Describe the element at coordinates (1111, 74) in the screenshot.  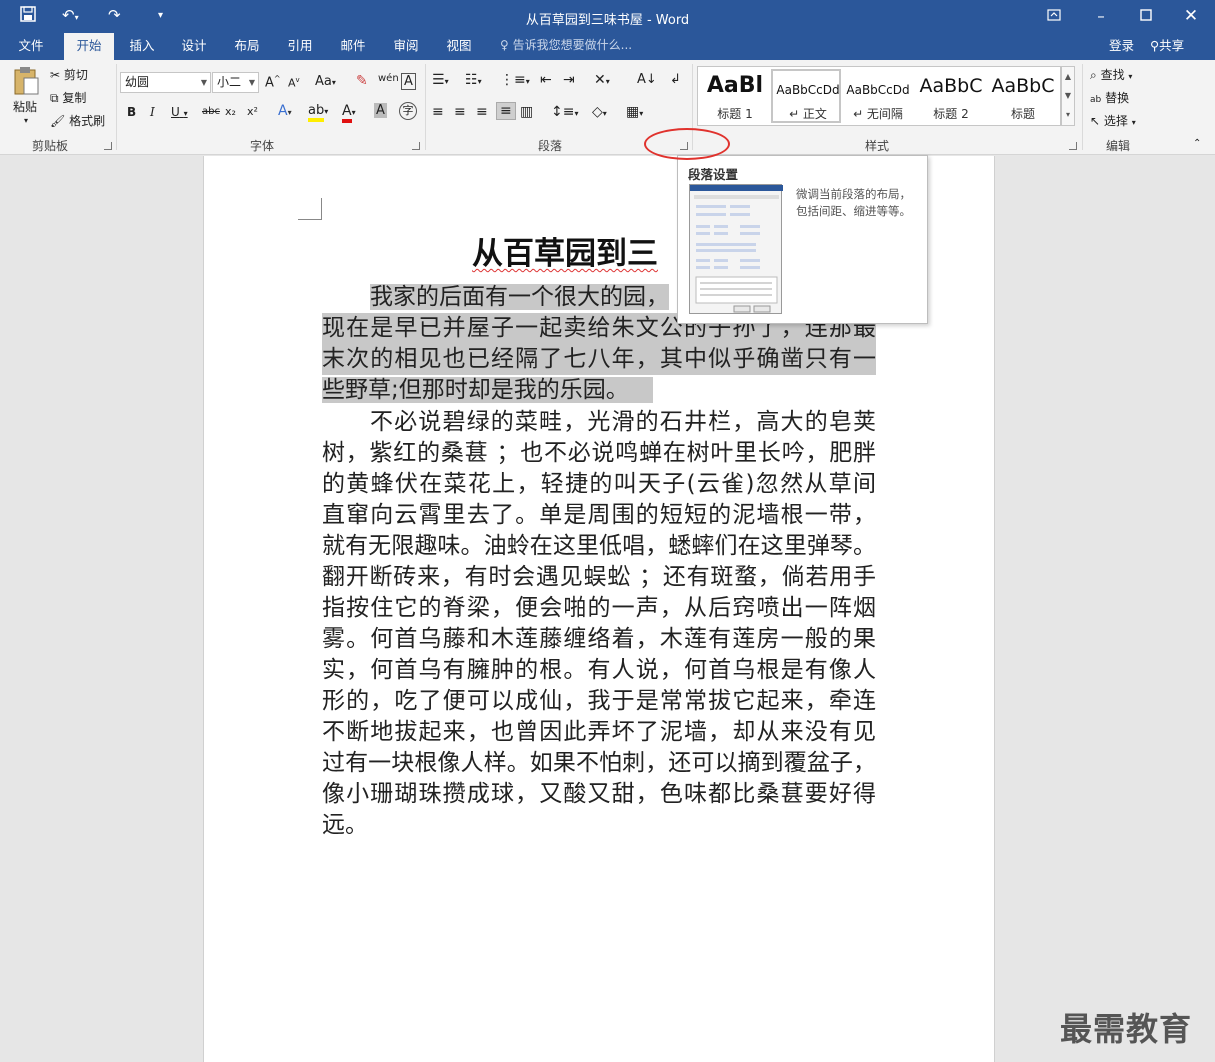
I see `find-button: ⌕ 查找 ▾` at that location.